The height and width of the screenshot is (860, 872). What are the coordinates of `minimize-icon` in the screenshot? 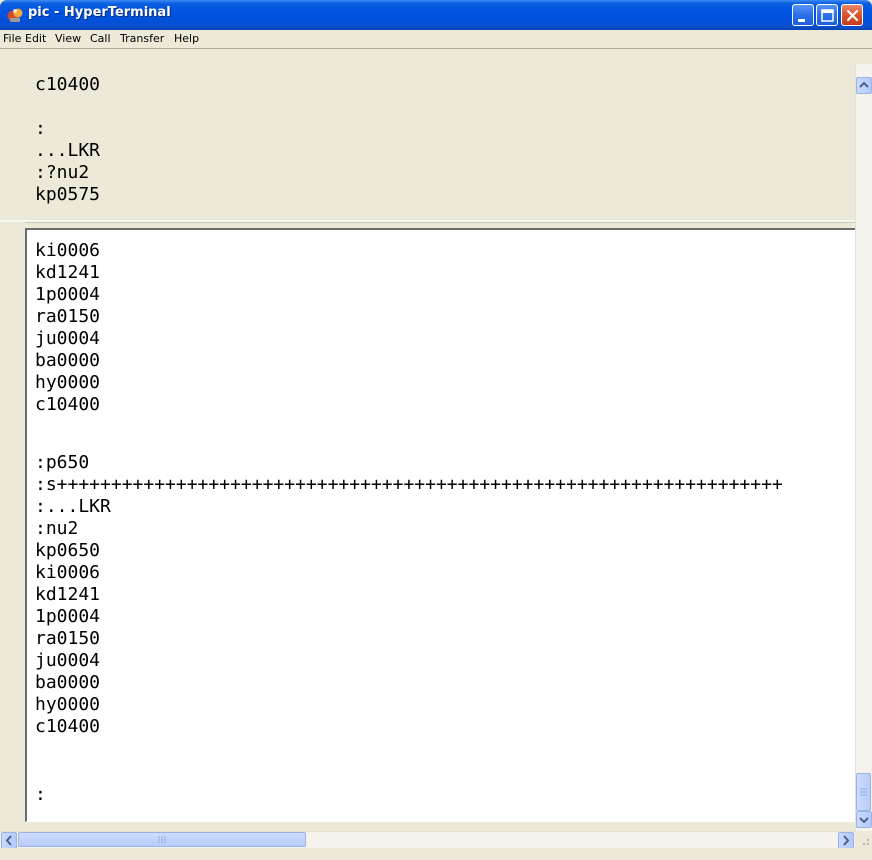 It's located at (801, 20).